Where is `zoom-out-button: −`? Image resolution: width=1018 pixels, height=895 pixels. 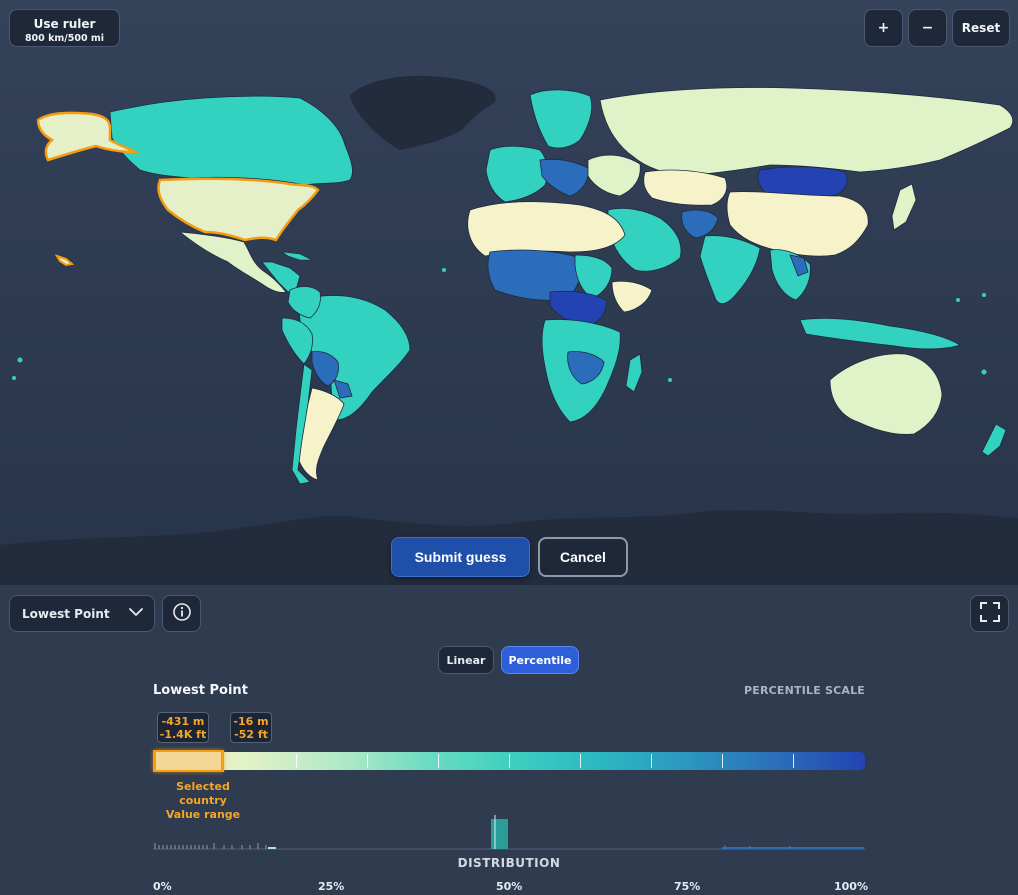 zoom-out-button: − is located at coordinates (927, 28).